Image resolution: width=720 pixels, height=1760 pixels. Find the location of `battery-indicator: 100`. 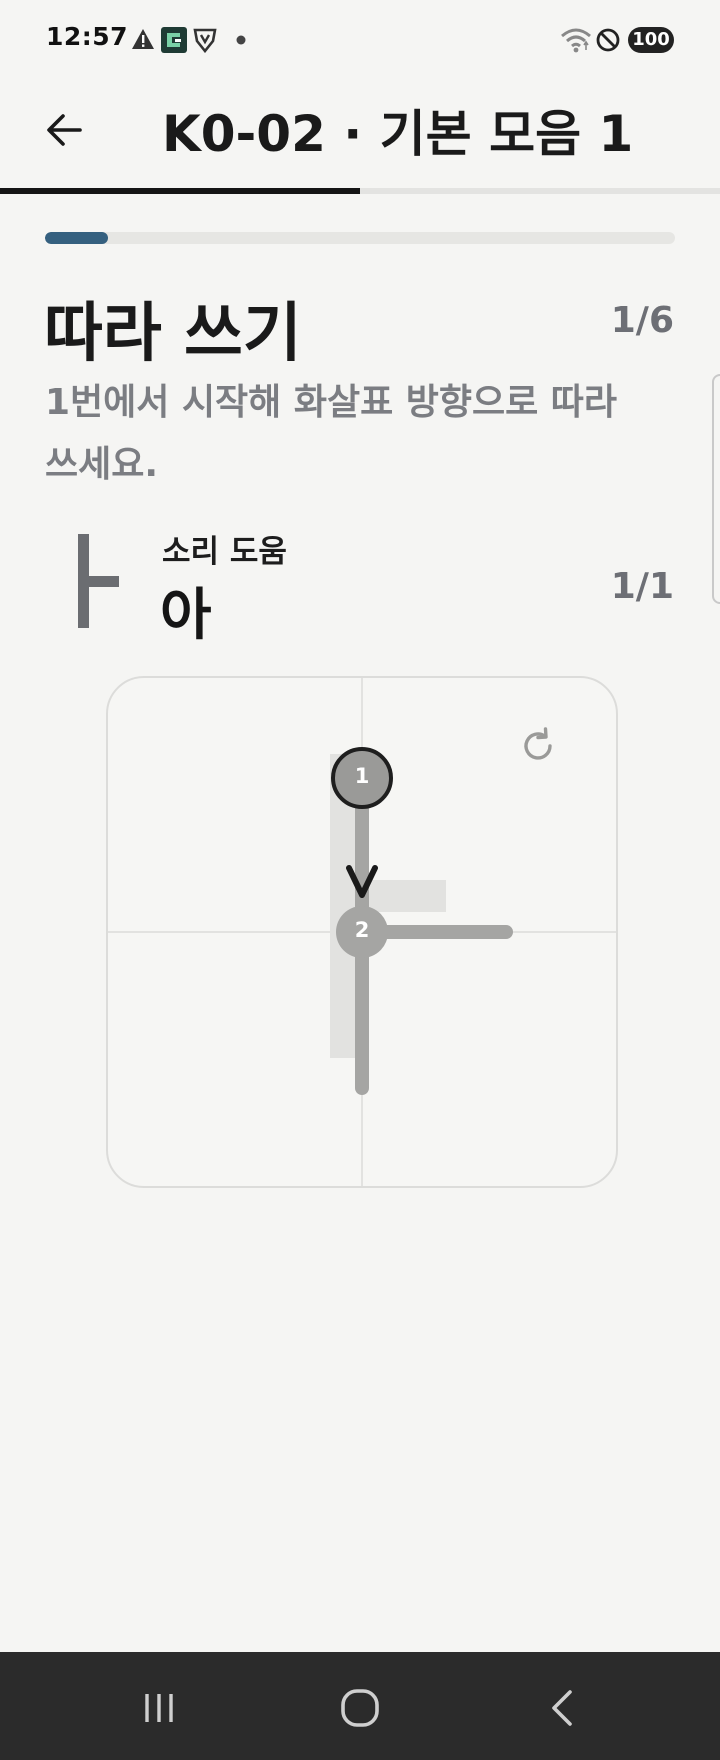

battery-indicator: 100 is located at coordinates (651, 40).